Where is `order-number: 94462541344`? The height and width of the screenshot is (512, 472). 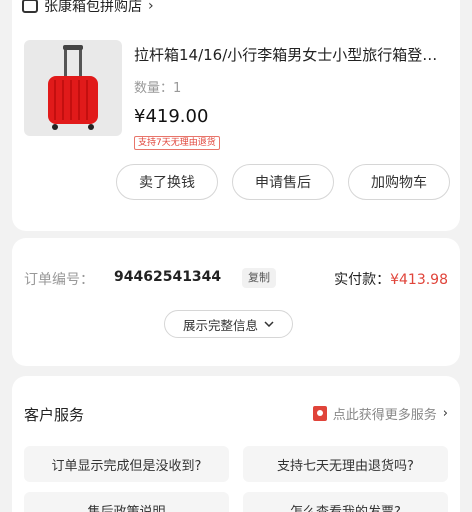
order-number: 94462541344 is located at coordinates (168, 277).